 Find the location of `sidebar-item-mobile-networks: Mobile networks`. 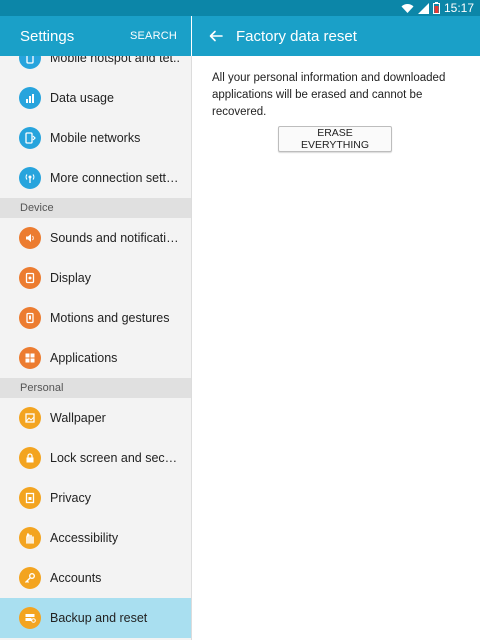

sidebar-item-mobile-networks: Mobile networks is located at coordinates (95, 138).